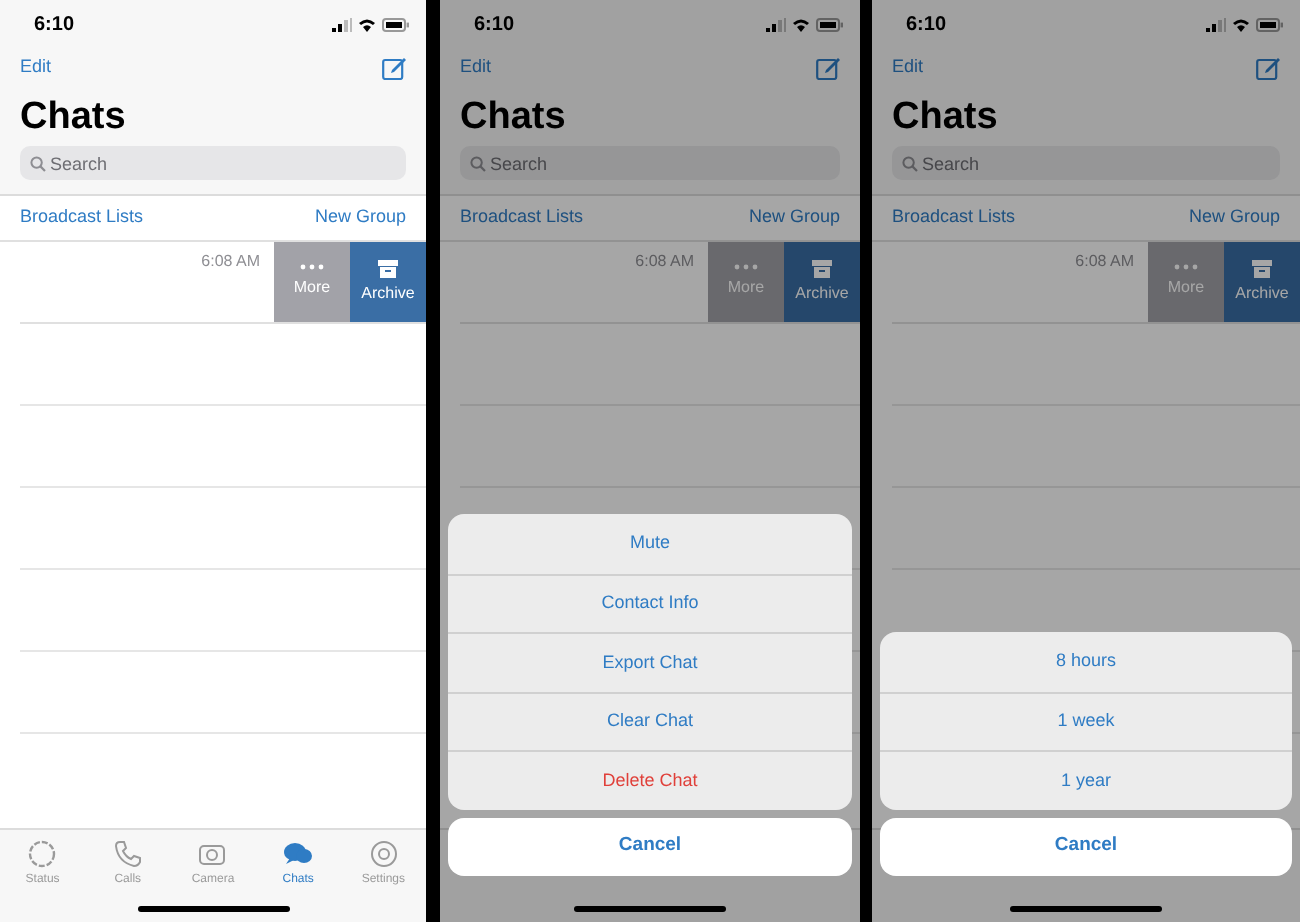 The image size is (1300, 922). Describe the element at coordinates (1086, 662) in the screenshot. I see `action-sheet-item: 8 hours` at that location.